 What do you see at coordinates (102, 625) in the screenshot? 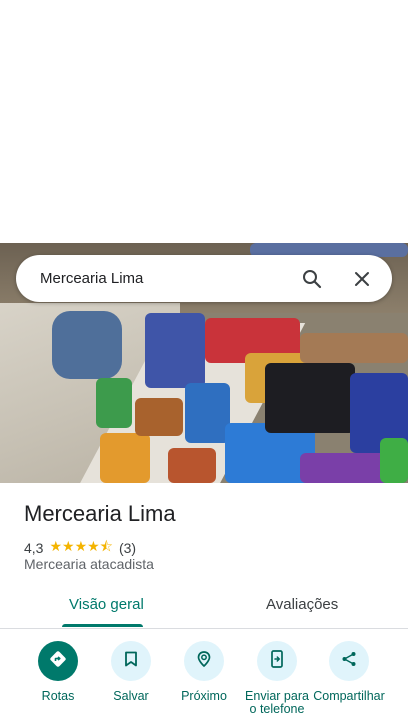
I see `active-tab-indicator` at bounding box center [102, 625].